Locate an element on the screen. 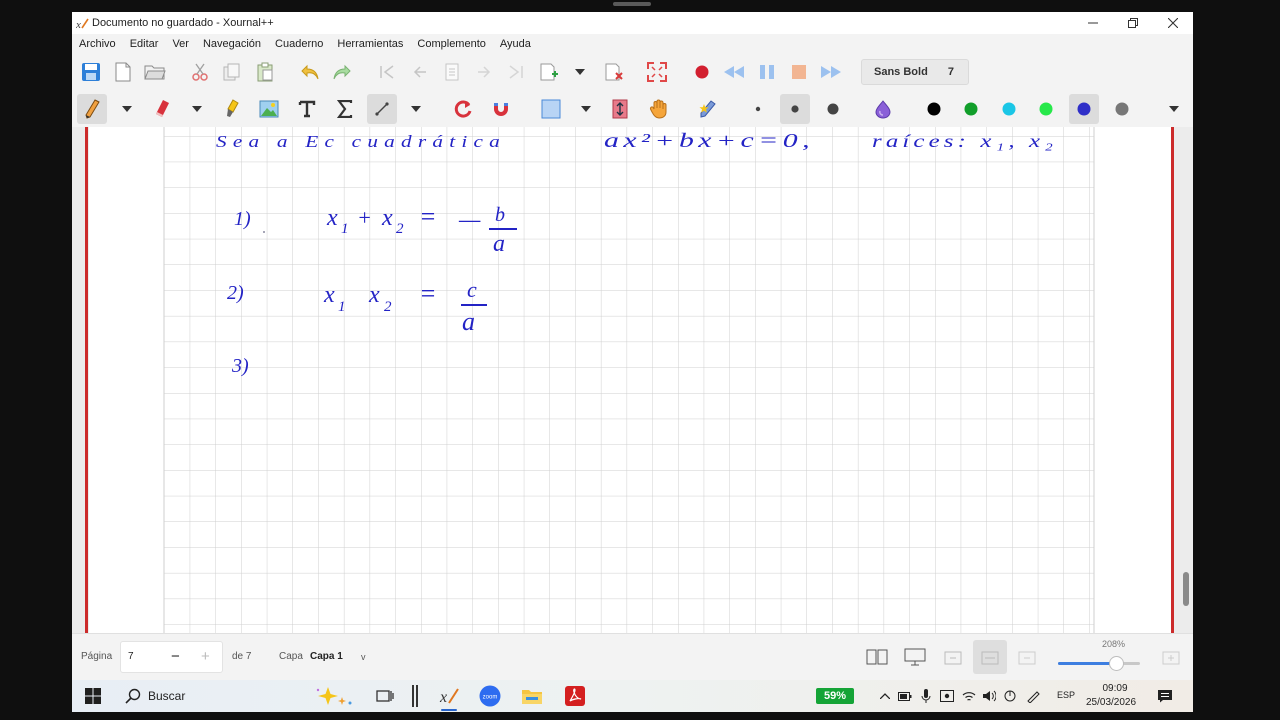 This screenshot has height=720, width=1280. menu-cuaderno: Cuaderno is located at coordinates (299, 44).